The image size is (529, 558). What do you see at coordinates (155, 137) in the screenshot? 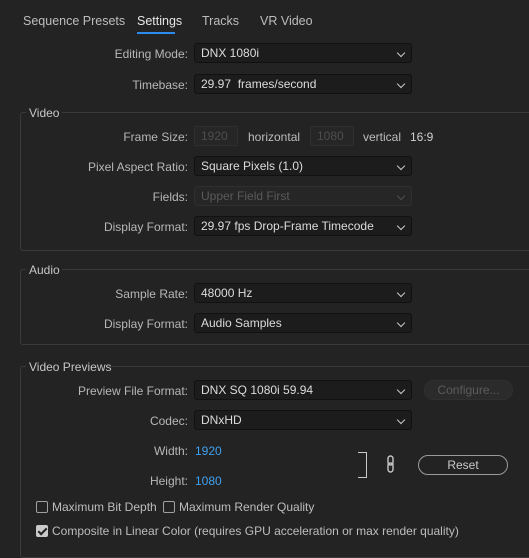
I see `frame-size-label: Frame Size:` at bounding box center [155, 137].